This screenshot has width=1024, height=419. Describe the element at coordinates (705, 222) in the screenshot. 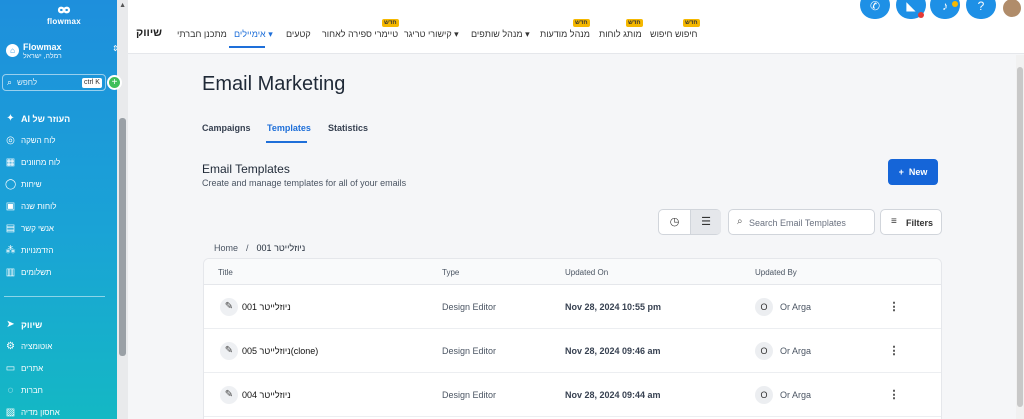

I see `list-view-button: ☰` at that location.